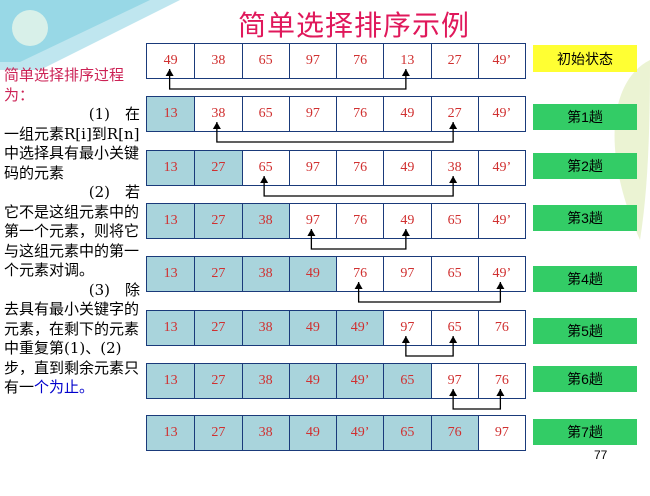 Image resolution: width=650 pixels, height=496 pixels. What do you see at coordinates (114, 192) in the screenshot?
I see `step2-number: (2) 若` at bounding box center [114, 192].